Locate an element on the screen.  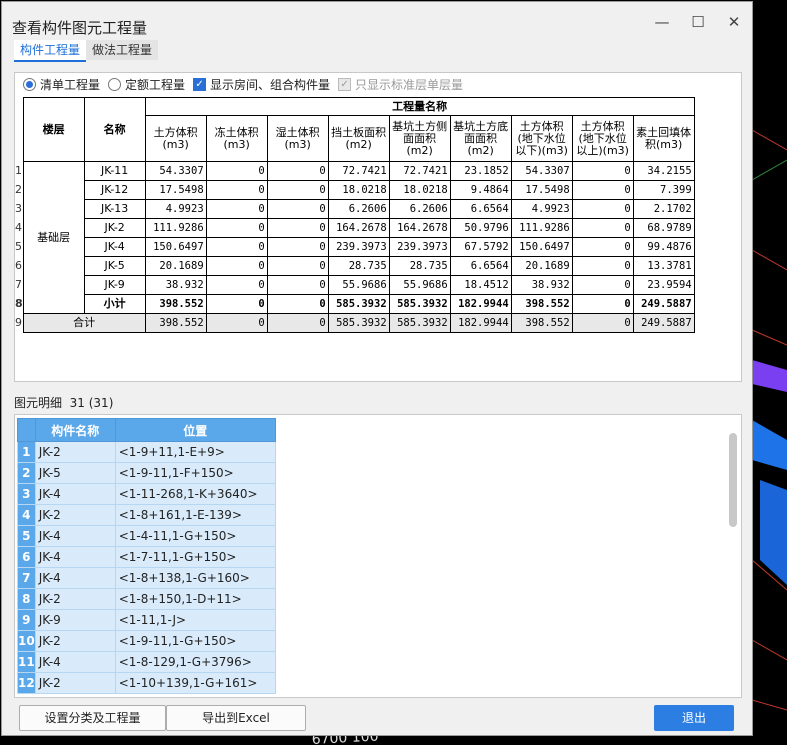
detail-header-pos: 位置 is located at coordinates (195, 430).